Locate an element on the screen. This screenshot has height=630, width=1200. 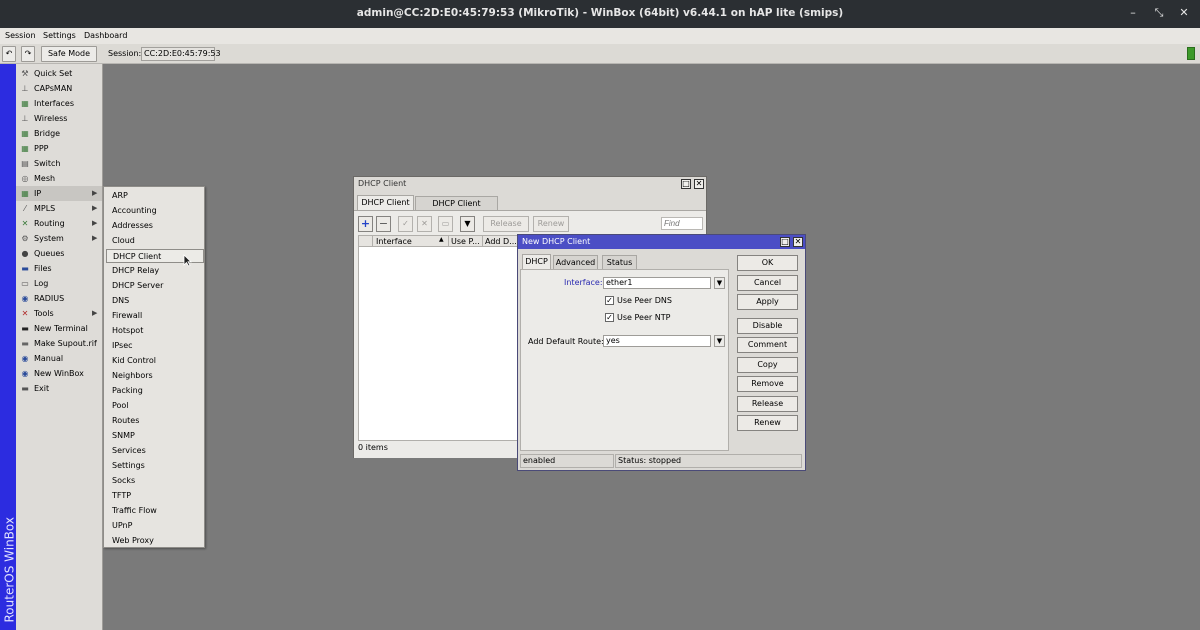
sidebar-item-bridge: ▦ Bridge is located at coordinates (59, 133).